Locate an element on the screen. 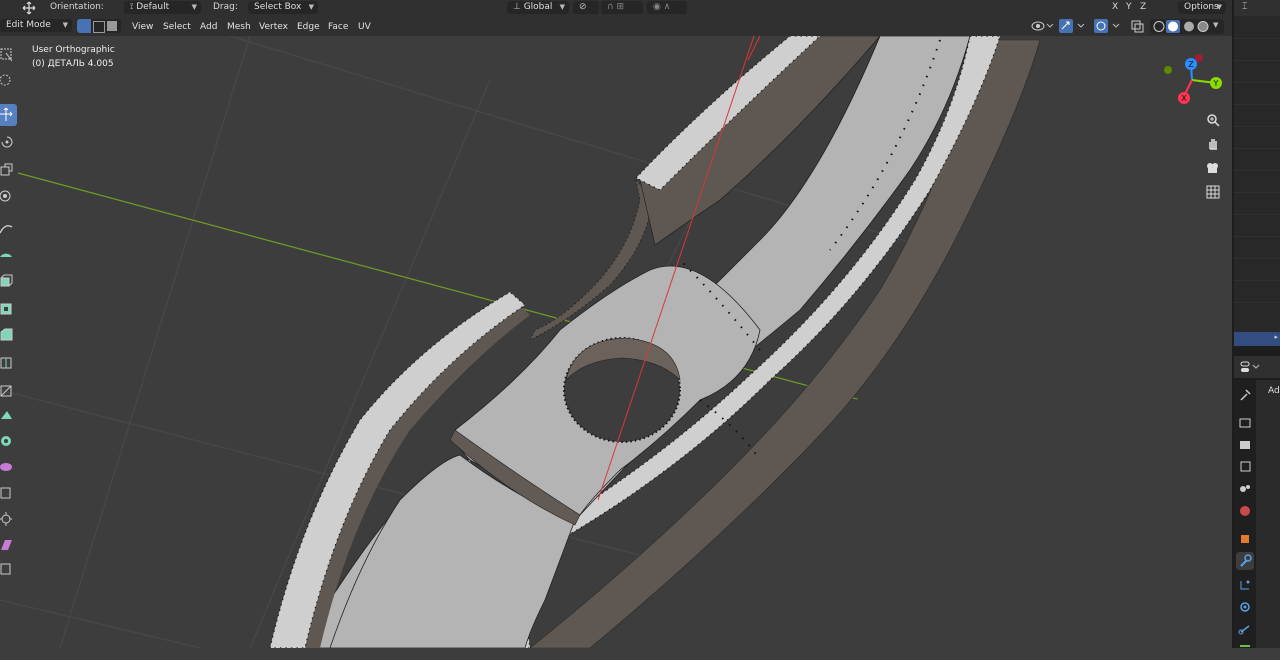  mirror-icon: ⌶ is located at coordinates (1244, 7).